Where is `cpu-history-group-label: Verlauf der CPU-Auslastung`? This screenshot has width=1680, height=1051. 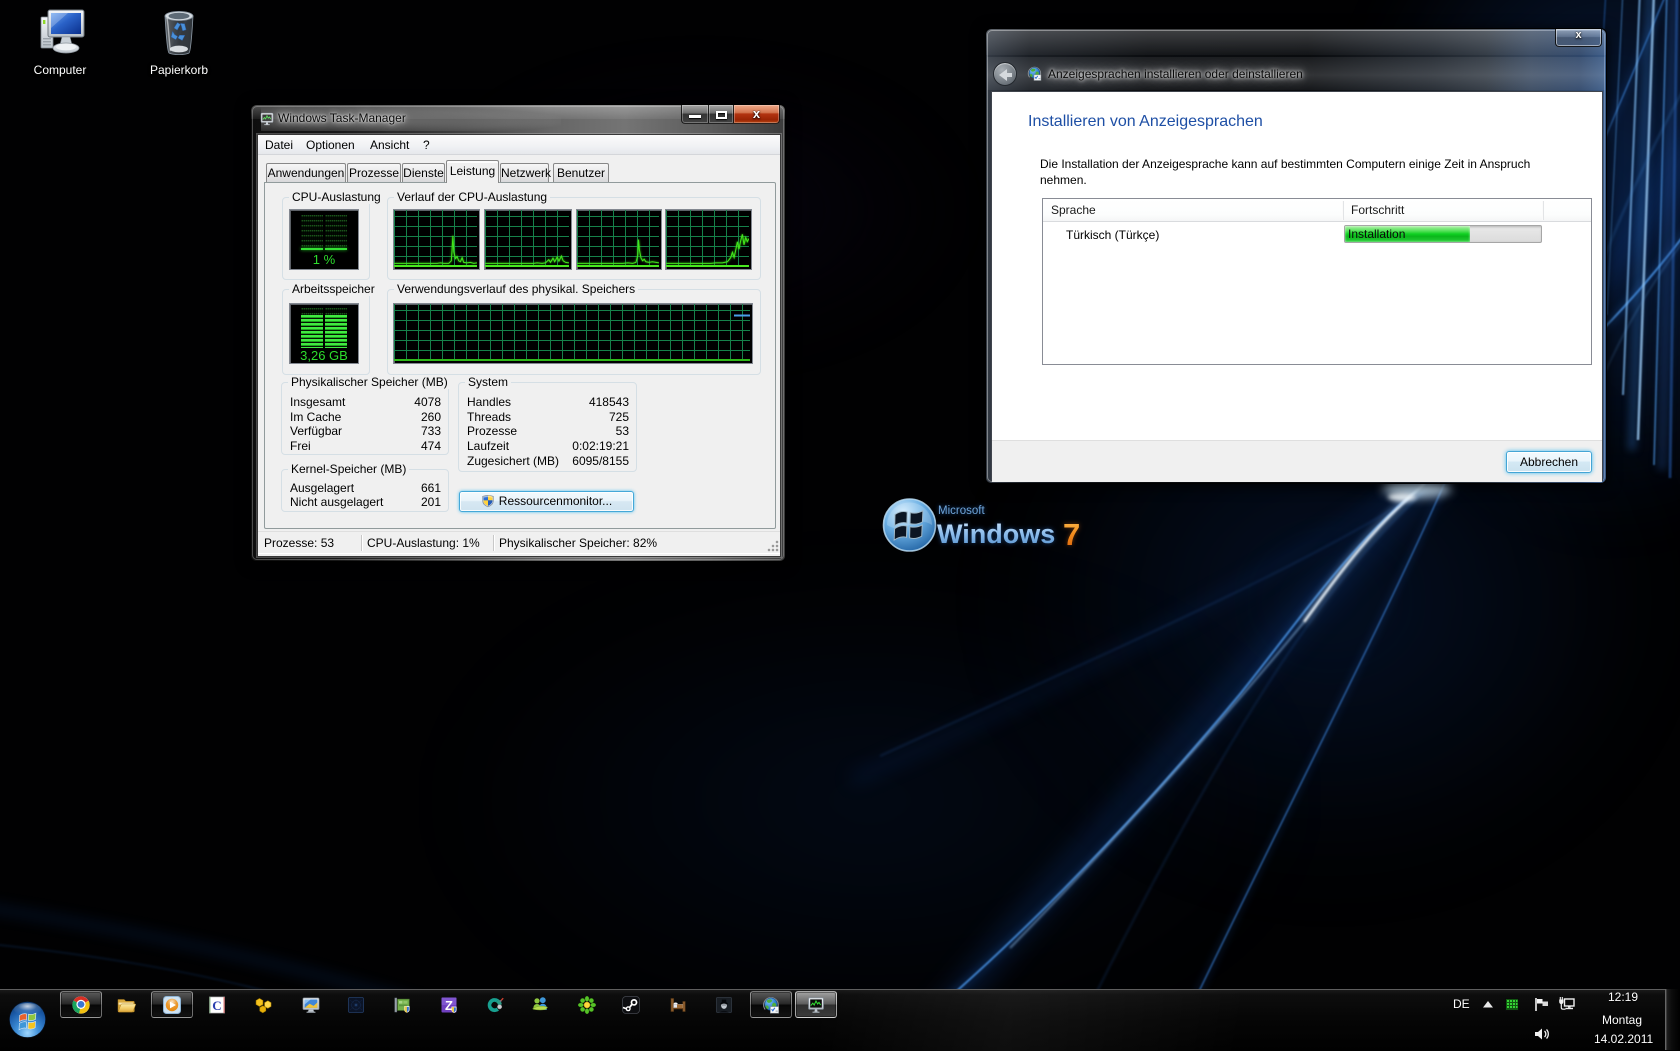
cpu-history-group-label: Verlauf der CPU-Auslastung is located at coordinates (472, 197).